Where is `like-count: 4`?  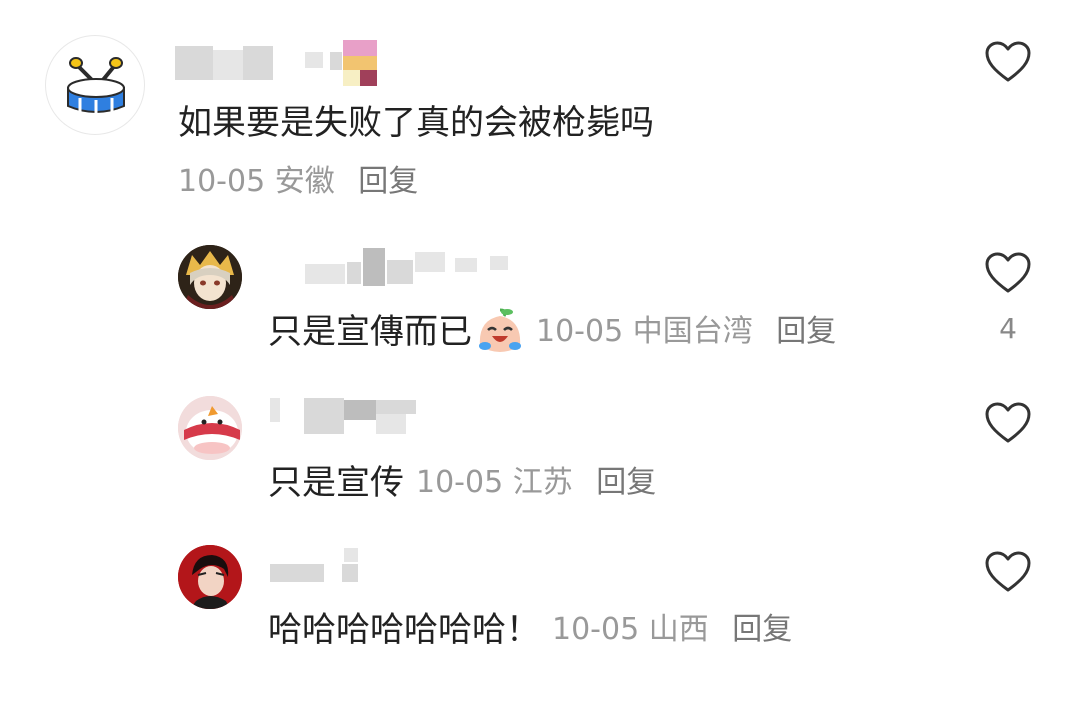
like-count: 4 is located at coordinates (1008, 328).